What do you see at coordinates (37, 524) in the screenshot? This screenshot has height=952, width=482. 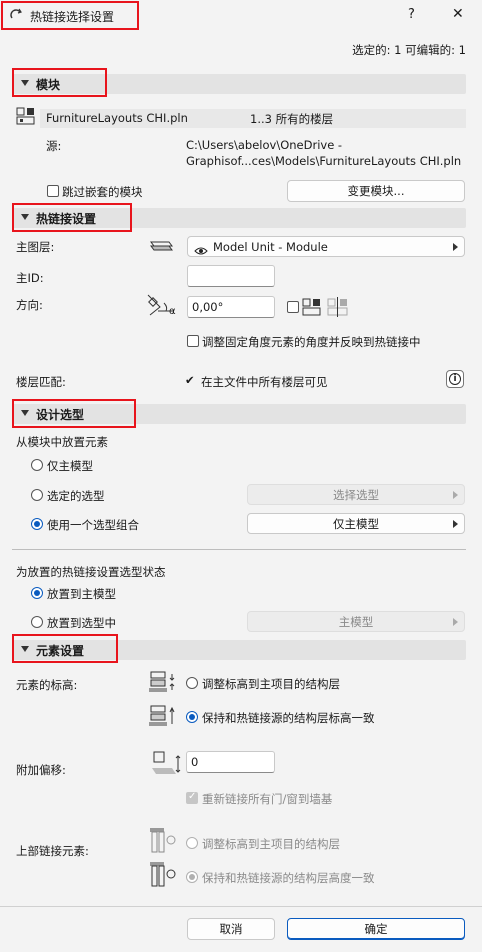 I see `radio-option-combination` at bounding box center [37, 524].